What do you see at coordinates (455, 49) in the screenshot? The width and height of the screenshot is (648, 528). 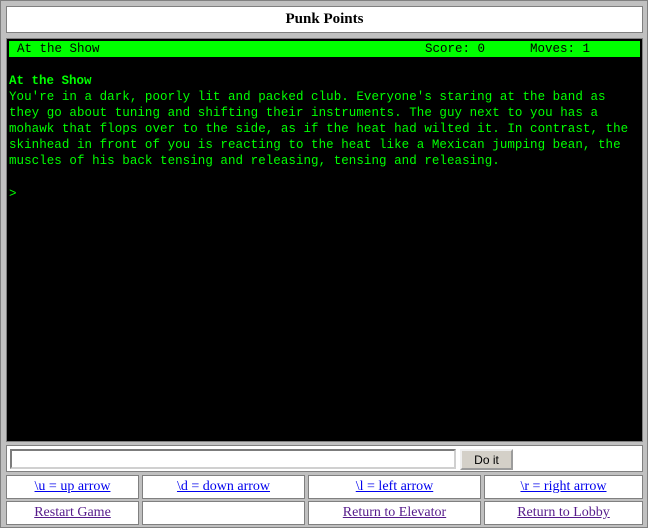 I see `status-score: Score: 0` at bounding box center [455, 49].